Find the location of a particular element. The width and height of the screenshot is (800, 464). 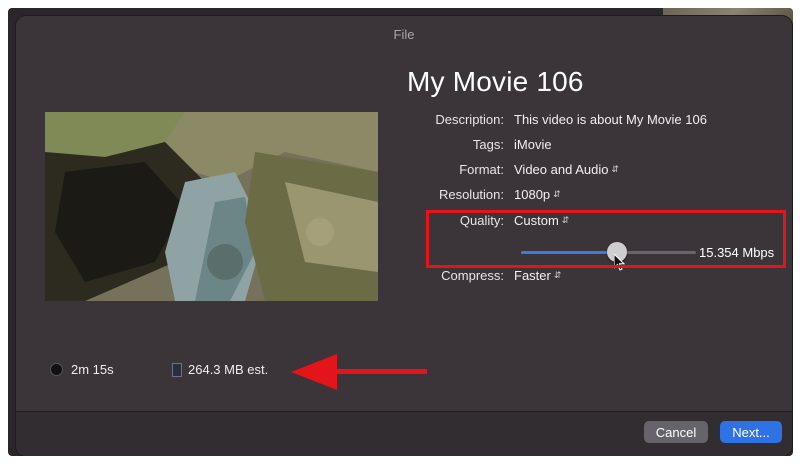

resolution-value: 1080p is located at coordinates (532, 194).